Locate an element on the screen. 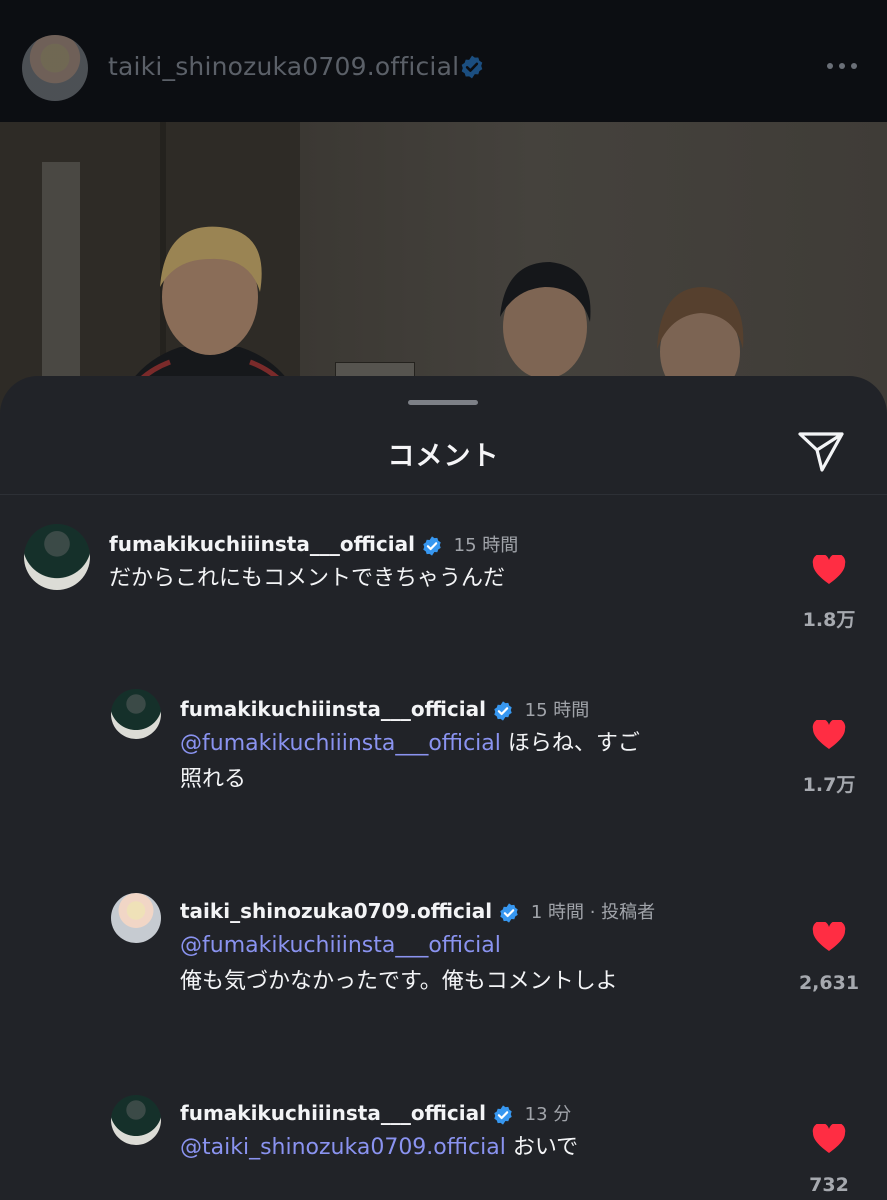 This screenshot has height=1200, width=887. comment-text-line: ほらね、すご is located at coordinates (570, 743).